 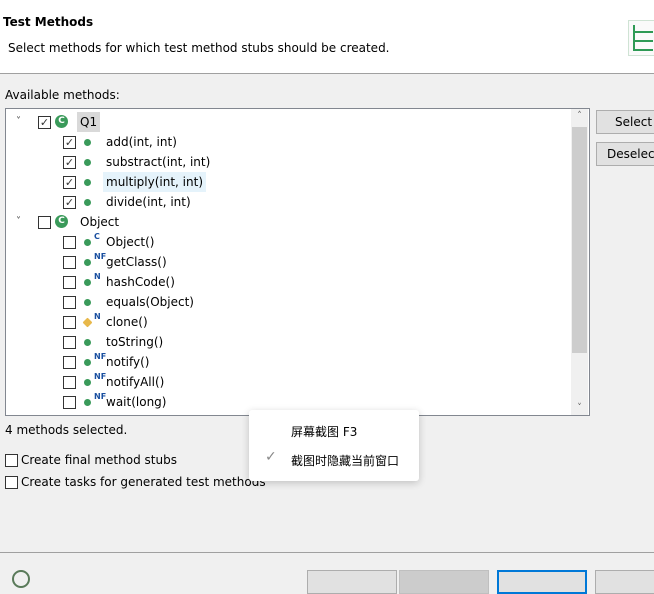 I want to click on node-label: clone(), so click(x=127, y=322).